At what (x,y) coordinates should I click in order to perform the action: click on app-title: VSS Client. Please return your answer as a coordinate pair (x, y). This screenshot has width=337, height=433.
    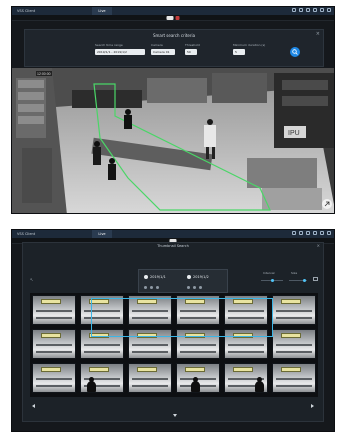
    Looking at the image, I should click on (26, 11).